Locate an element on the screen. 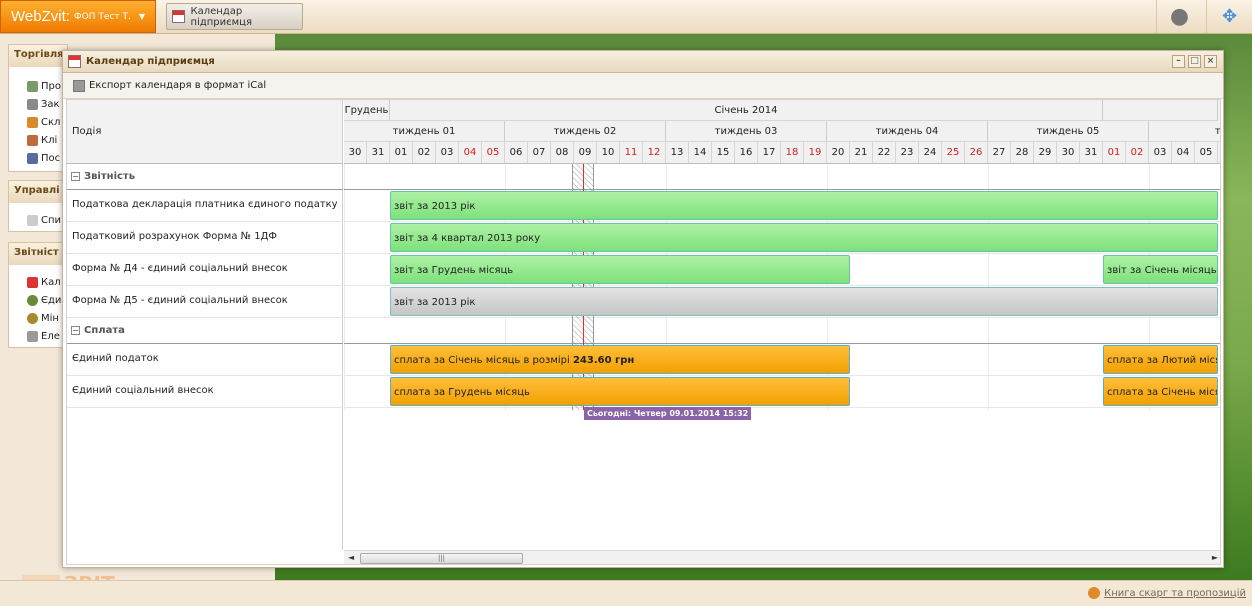  event-bar: звіт за 4 квартал 2013 року is located at coordinates (804, 237).